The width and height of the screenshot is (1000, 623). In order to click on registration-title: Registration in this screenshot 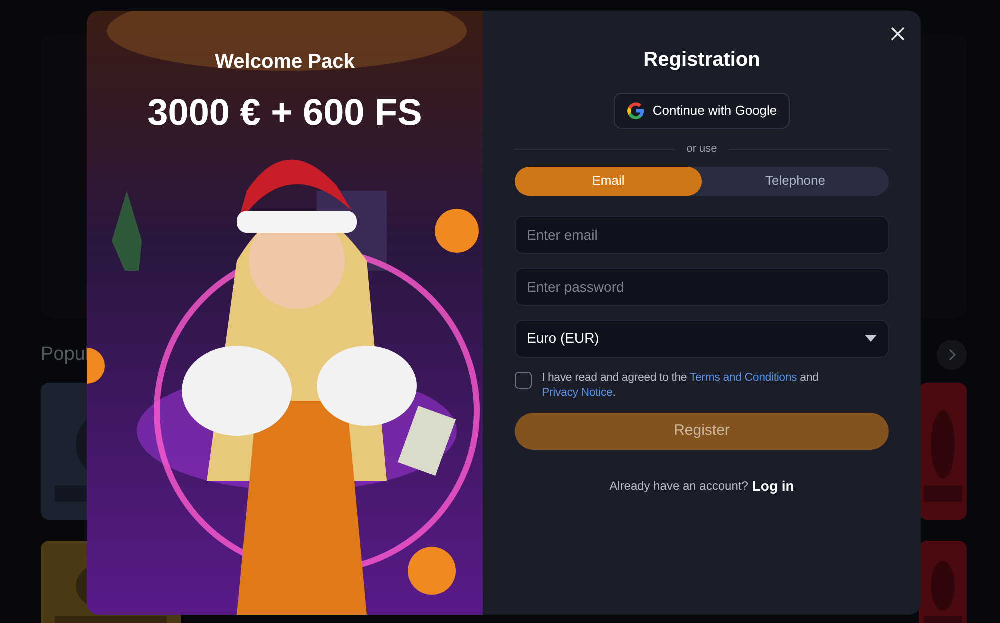, I will do `click(702, 60)`.